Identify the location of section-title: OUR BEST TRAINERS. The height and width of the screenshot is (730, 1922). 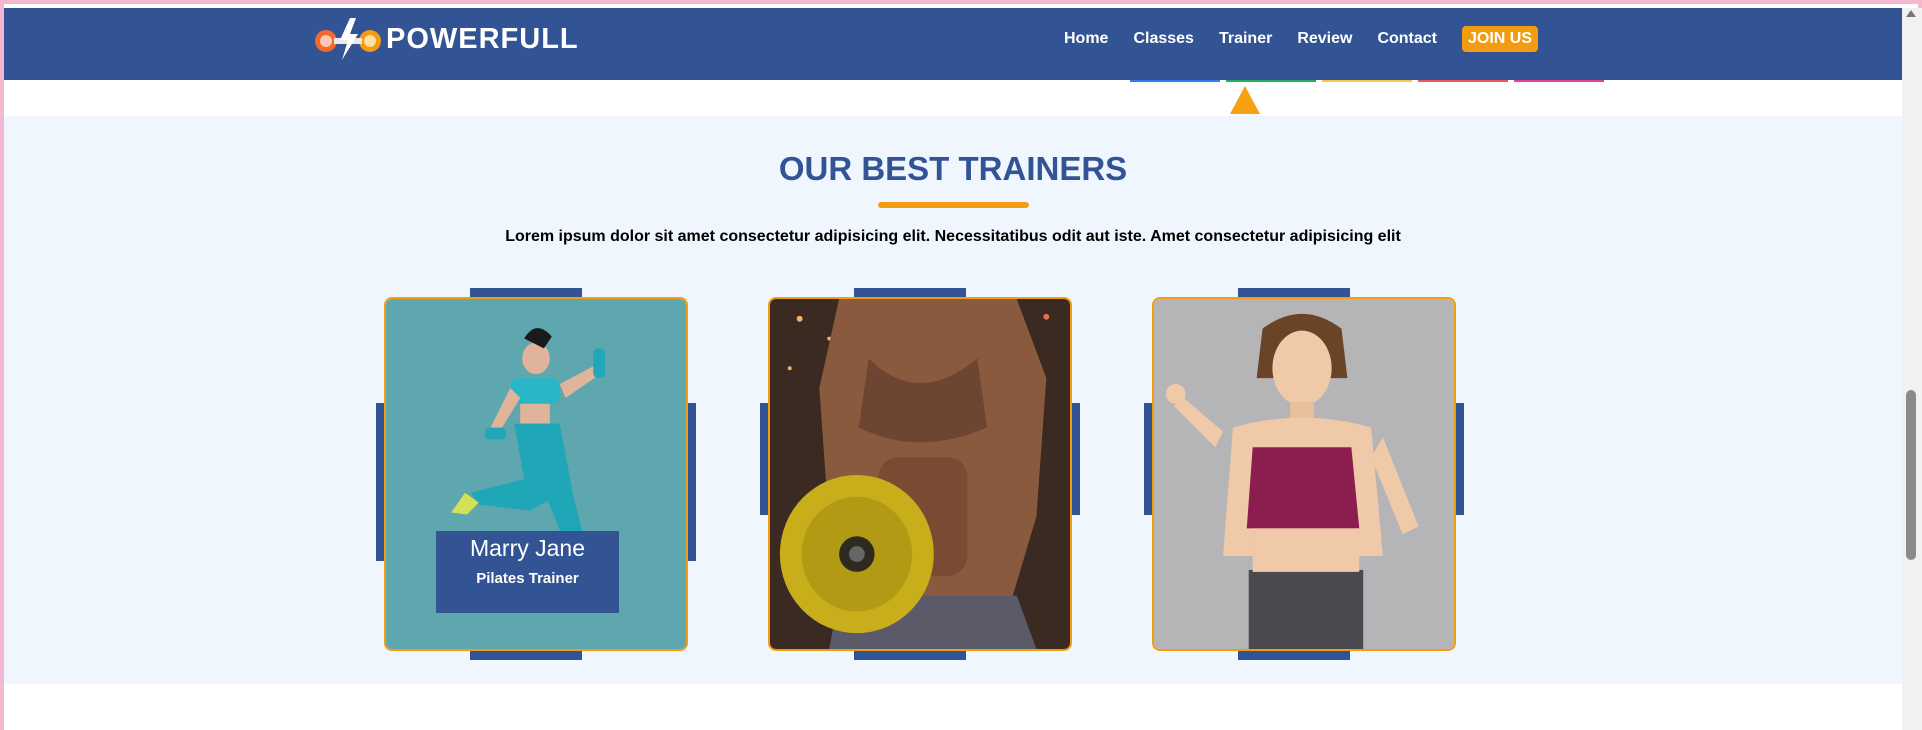
(953, 168).